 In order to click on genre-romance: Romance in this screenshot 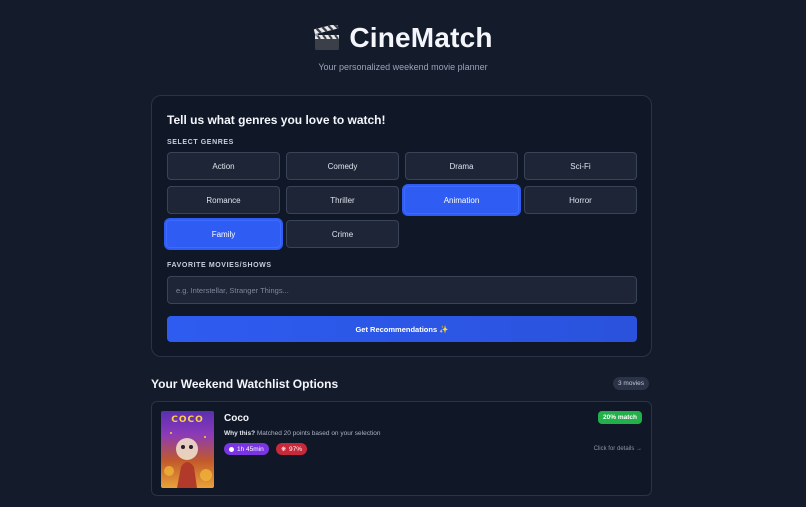, I will do `click(223, 200)`.